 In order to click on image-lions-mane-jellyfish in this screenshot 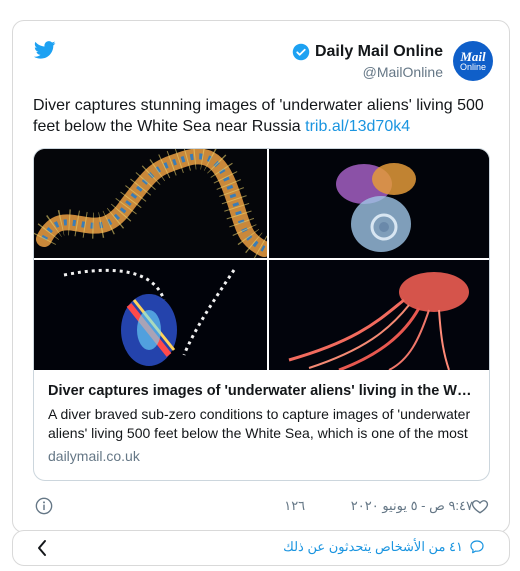, I will do `click(379, 315)`.